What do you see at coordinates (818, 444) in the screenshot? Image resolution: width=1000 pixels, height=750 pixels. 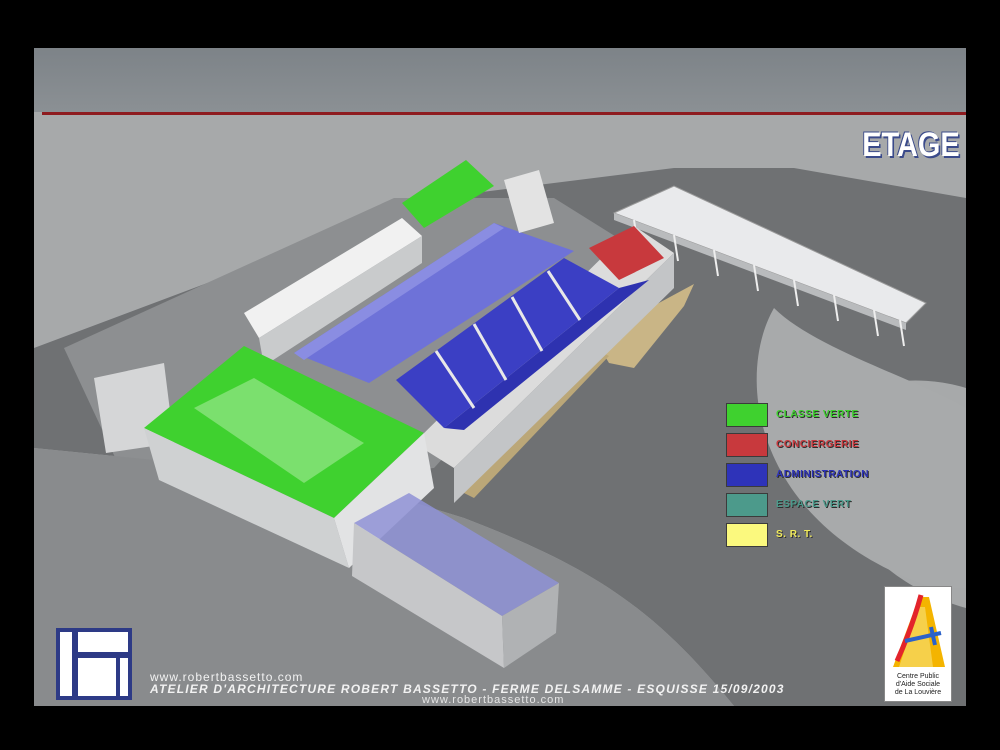 I see `legend-label: CONCIERGERIE` at bounding box center [818, 444].